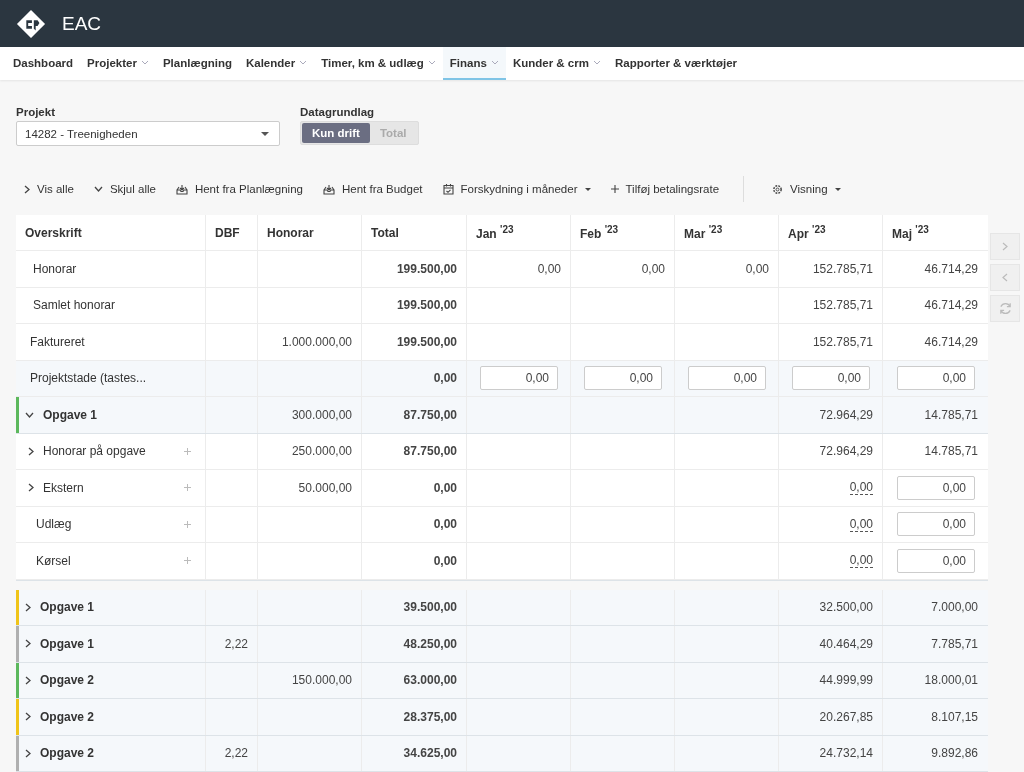 Image resolution: width=1024 pixels, height=772 pixels. I want to click on table-cell: 63.000,00, so click(430, 680).